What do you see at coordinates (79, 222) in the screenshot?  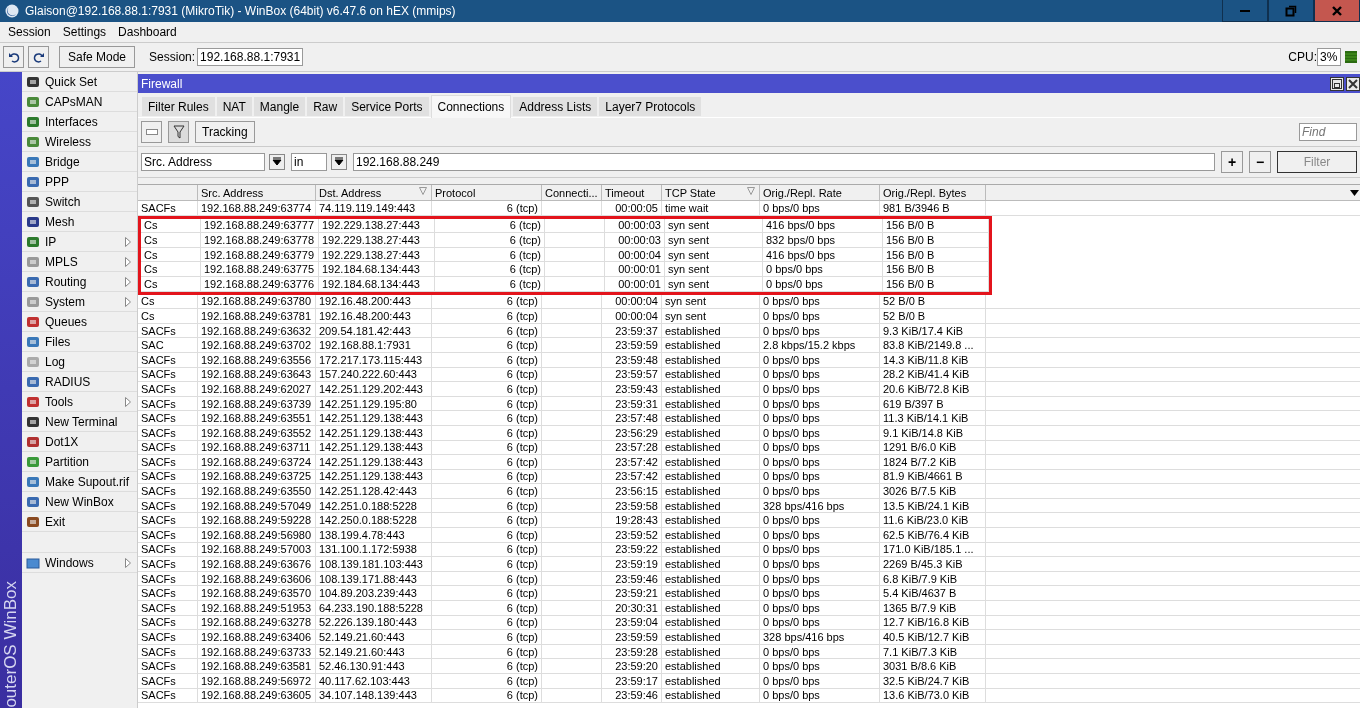 I see `sidebar-item: Mesh` at bounding box center [79, 222].